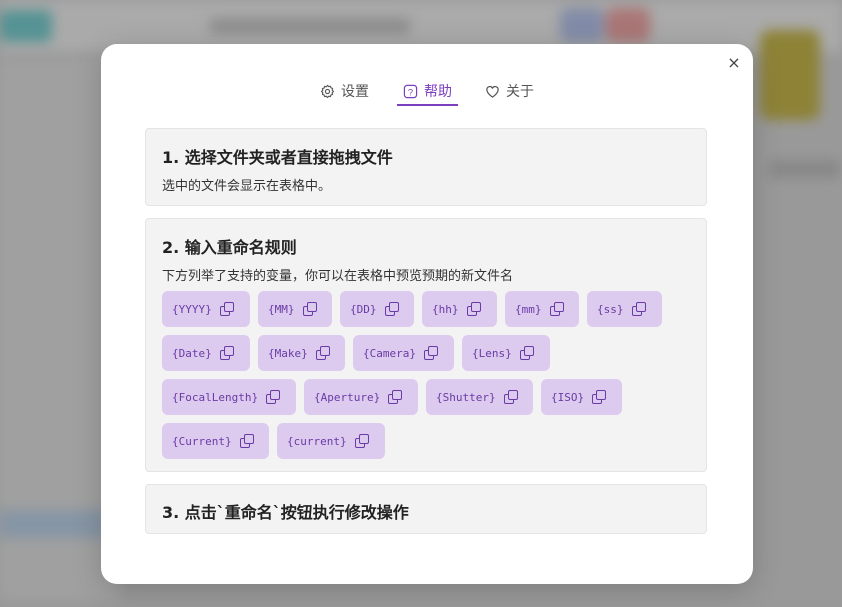 The height and width of the screenshot is (607, 842). Describe the element at coordinates (206, 309) in the screenshot. I see `variable-chip: {YYYY}` at that location.